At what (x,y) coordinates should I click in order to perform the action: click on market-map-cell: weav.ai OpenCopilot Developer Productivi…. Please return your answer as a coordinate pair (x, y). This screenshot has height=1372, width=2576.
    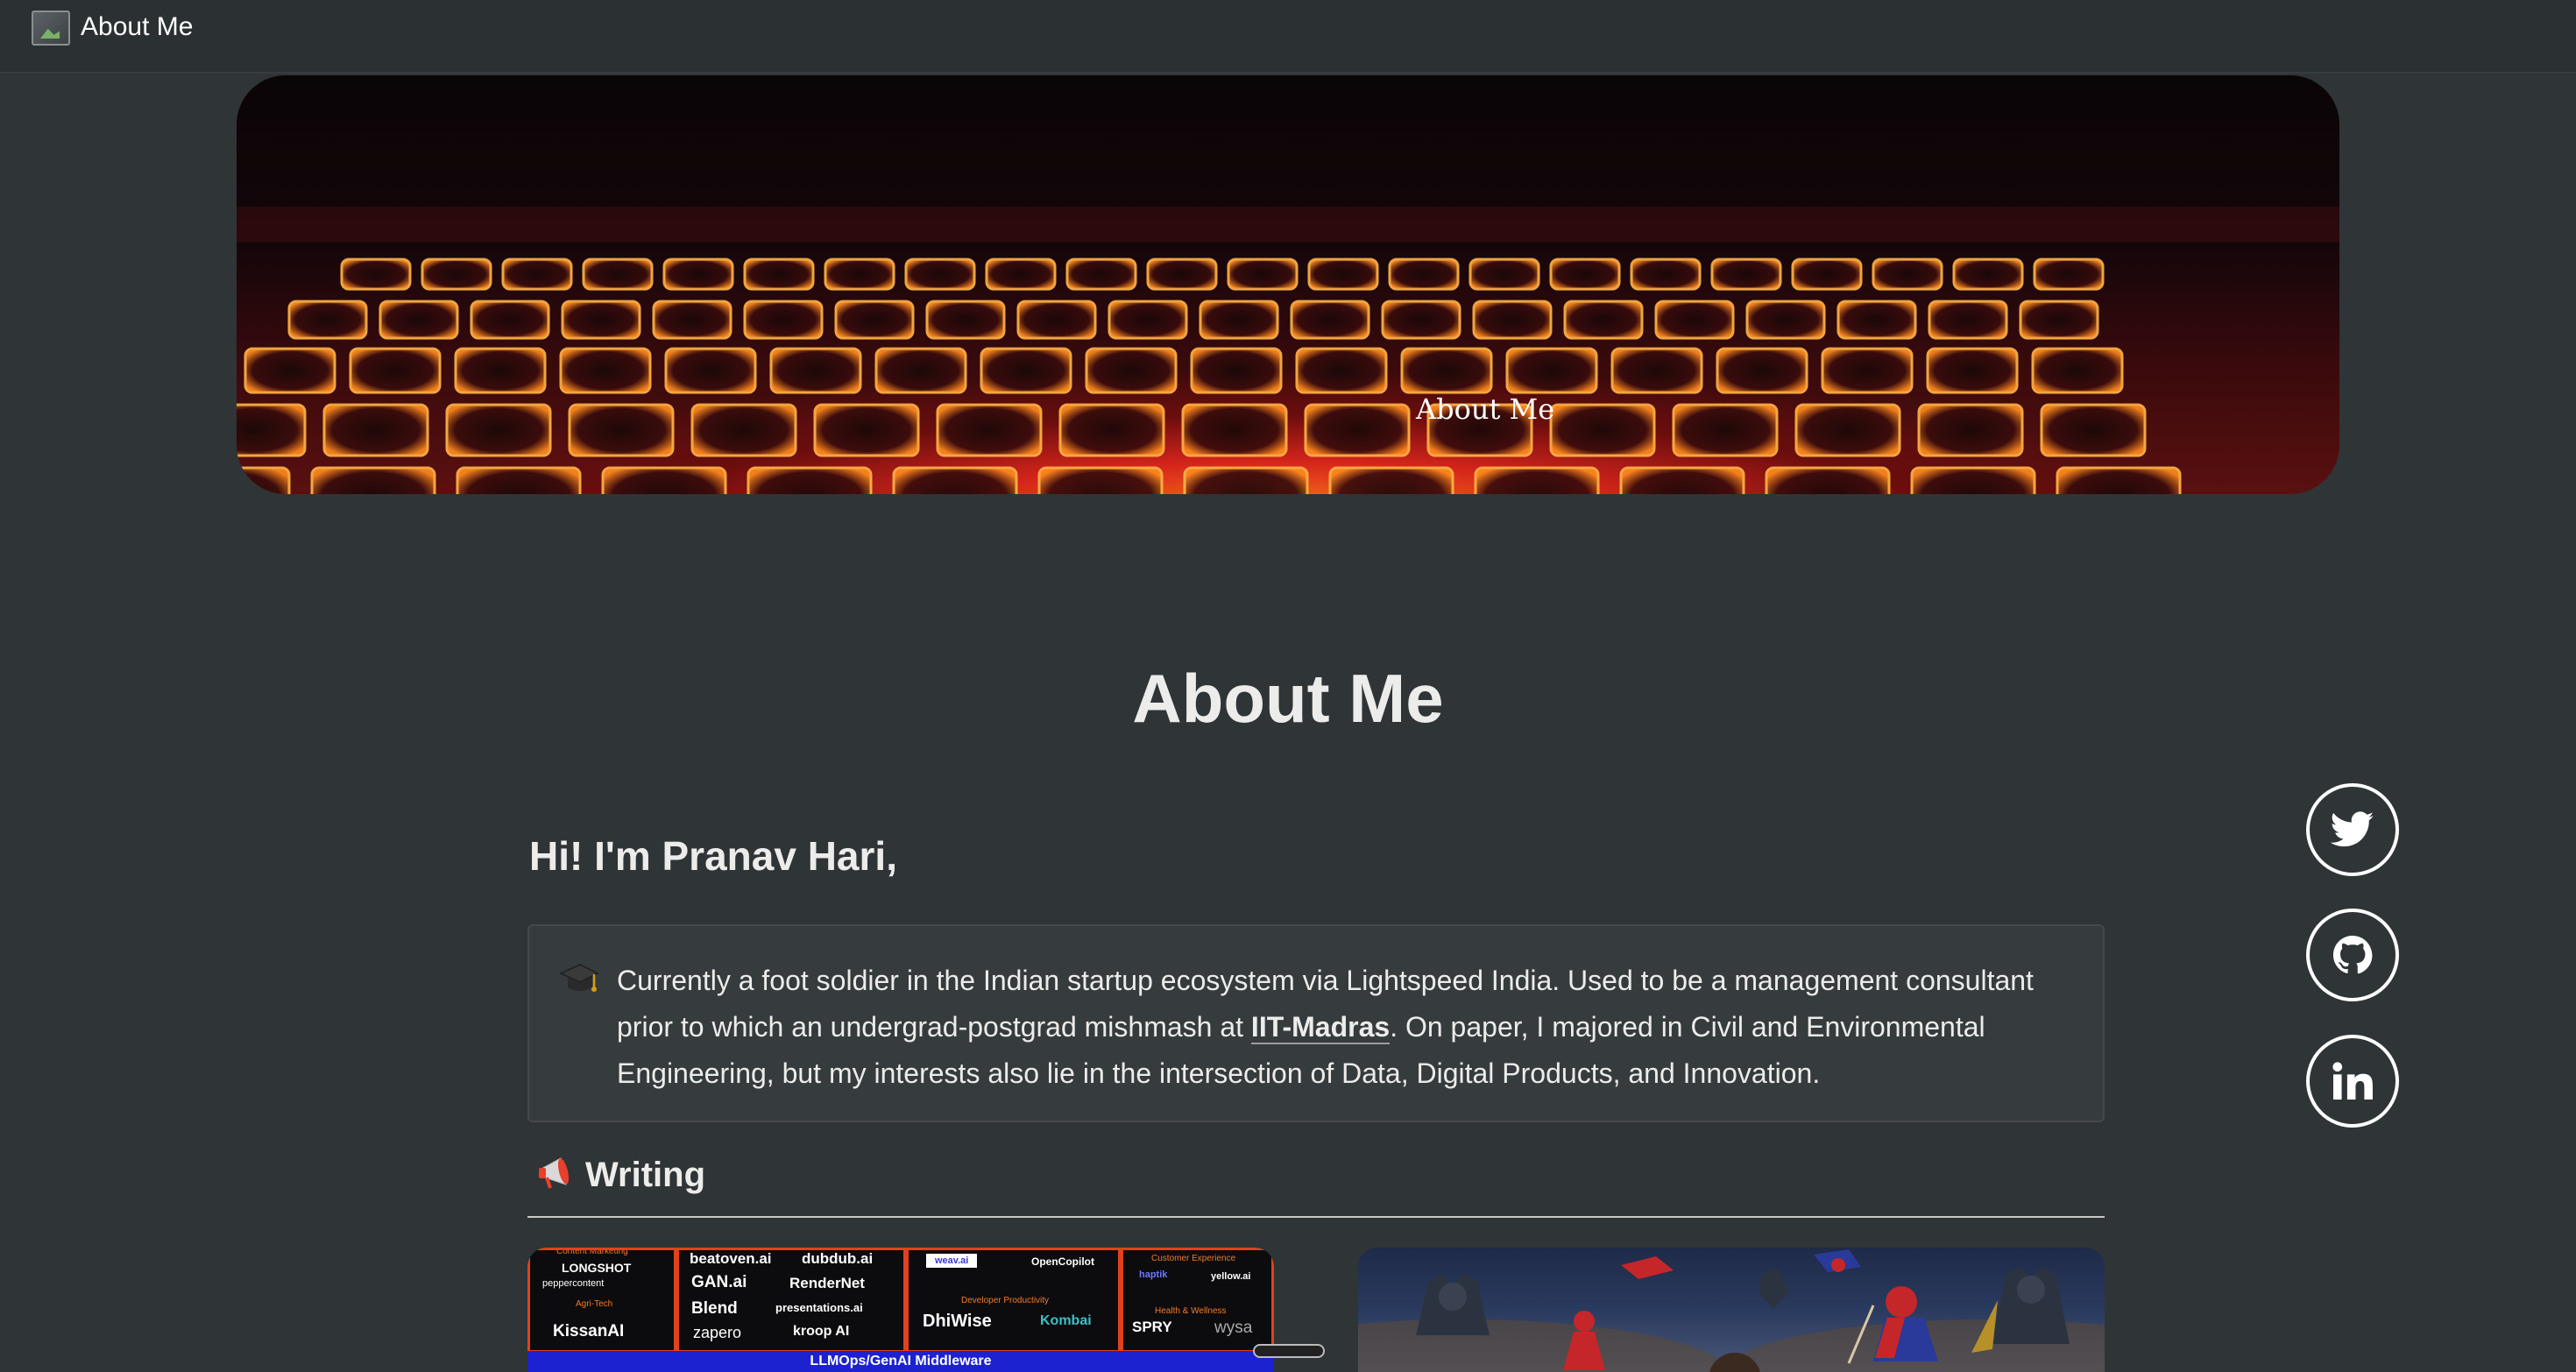
    Looking at the image, I should click on (1013, 1300).